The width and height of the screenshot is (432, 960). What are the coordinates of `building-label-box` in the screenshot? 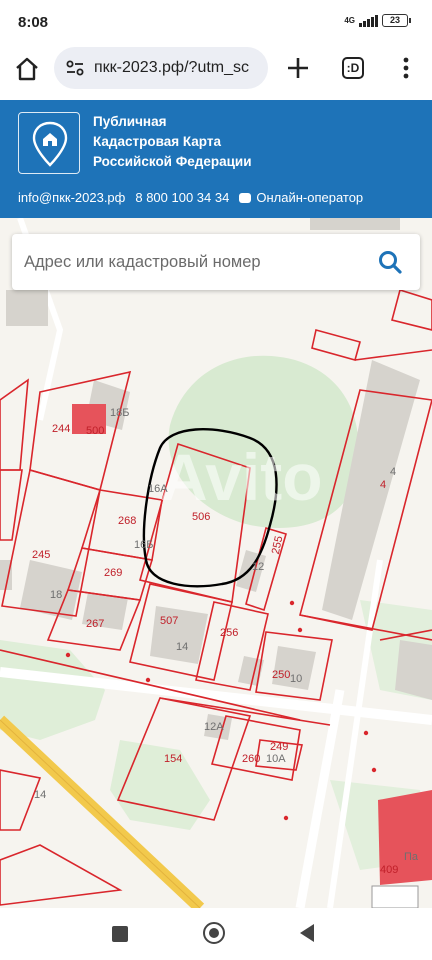 It's located at (395, 896).